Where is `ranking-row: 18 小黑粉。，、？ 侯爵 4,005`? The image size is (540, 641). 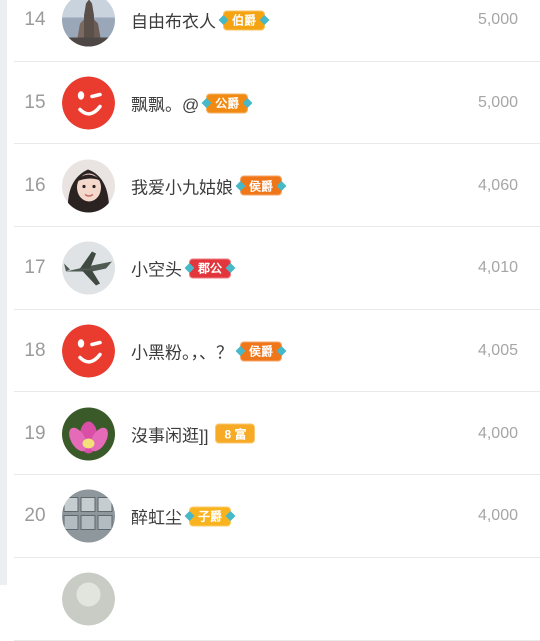
ranking-row: 18 小黑粉。，、？ 侯爵 4,005 is located at coordinates (270, 351).